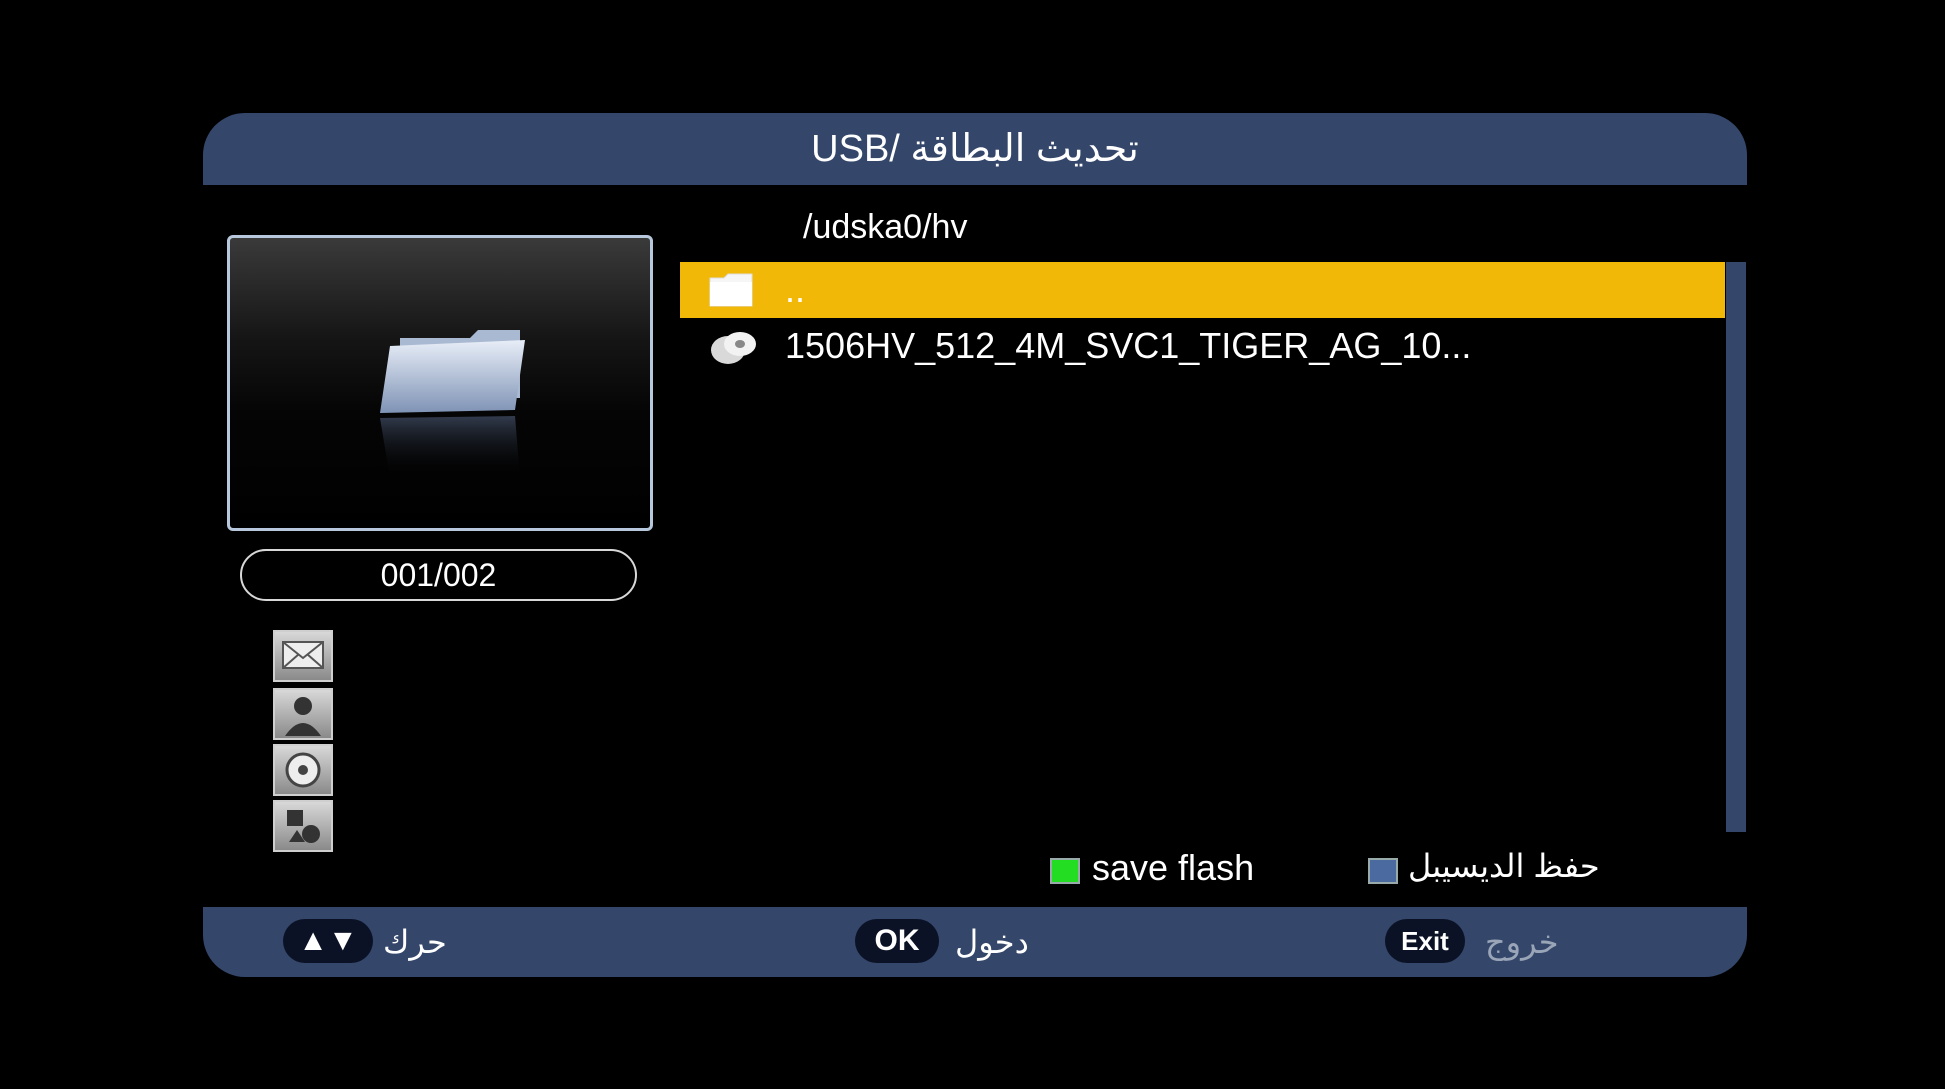 This screenshot has width=1945, height=1089. Describe the element at coordinates (303, 770) in the screenshot. I see `disc-icon` at that location.